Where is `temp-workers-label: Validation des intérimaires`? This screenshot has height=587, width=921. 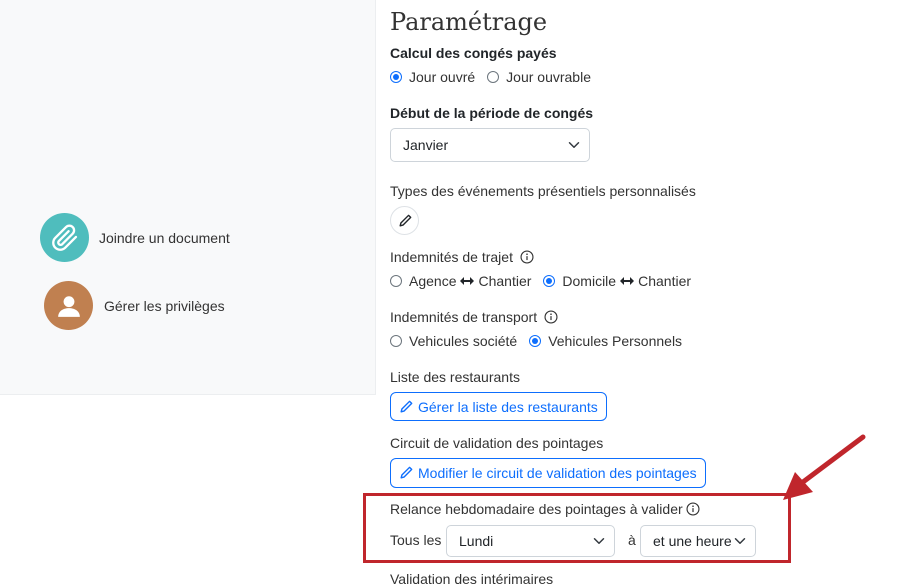
temp-workers-label: Validation des intérimaires is located at coordinates (472, 579).